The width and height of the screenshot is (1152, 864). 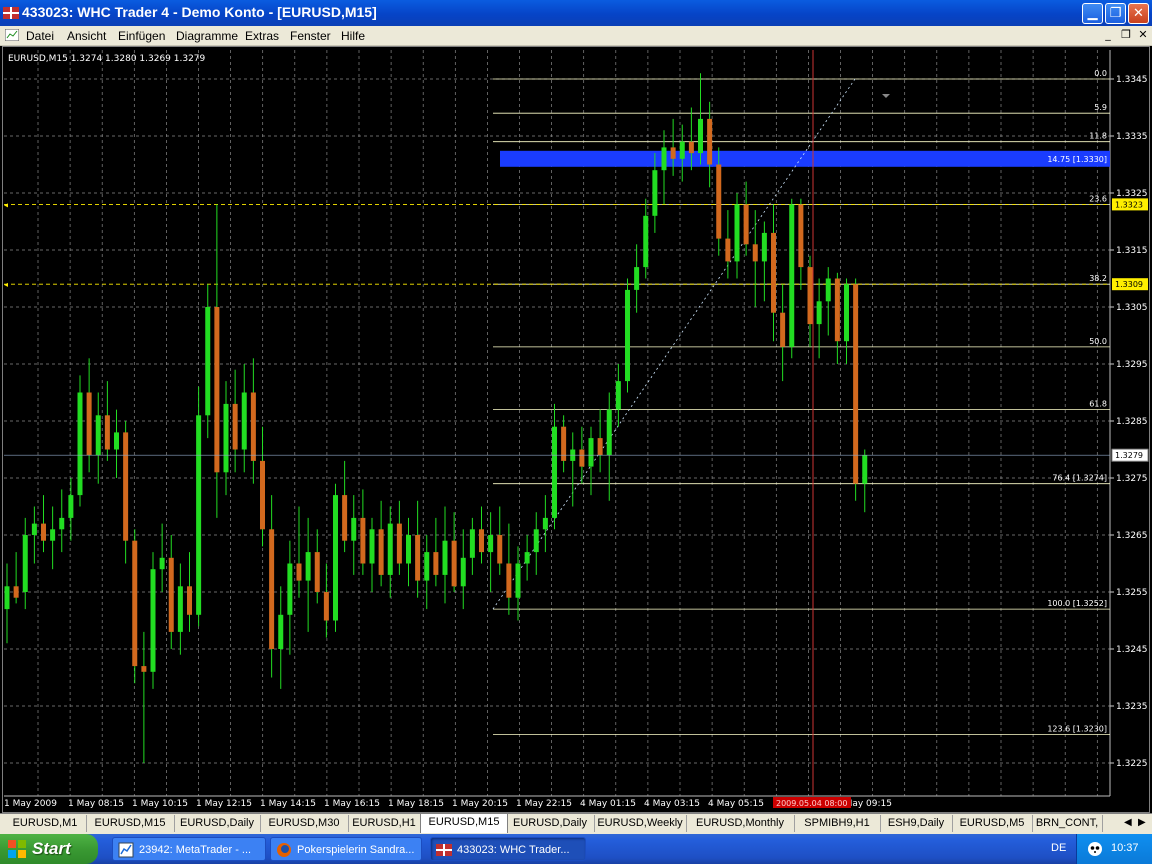 I want to click on mdi-restore-button: ❐, so click(x=1126, y=35).